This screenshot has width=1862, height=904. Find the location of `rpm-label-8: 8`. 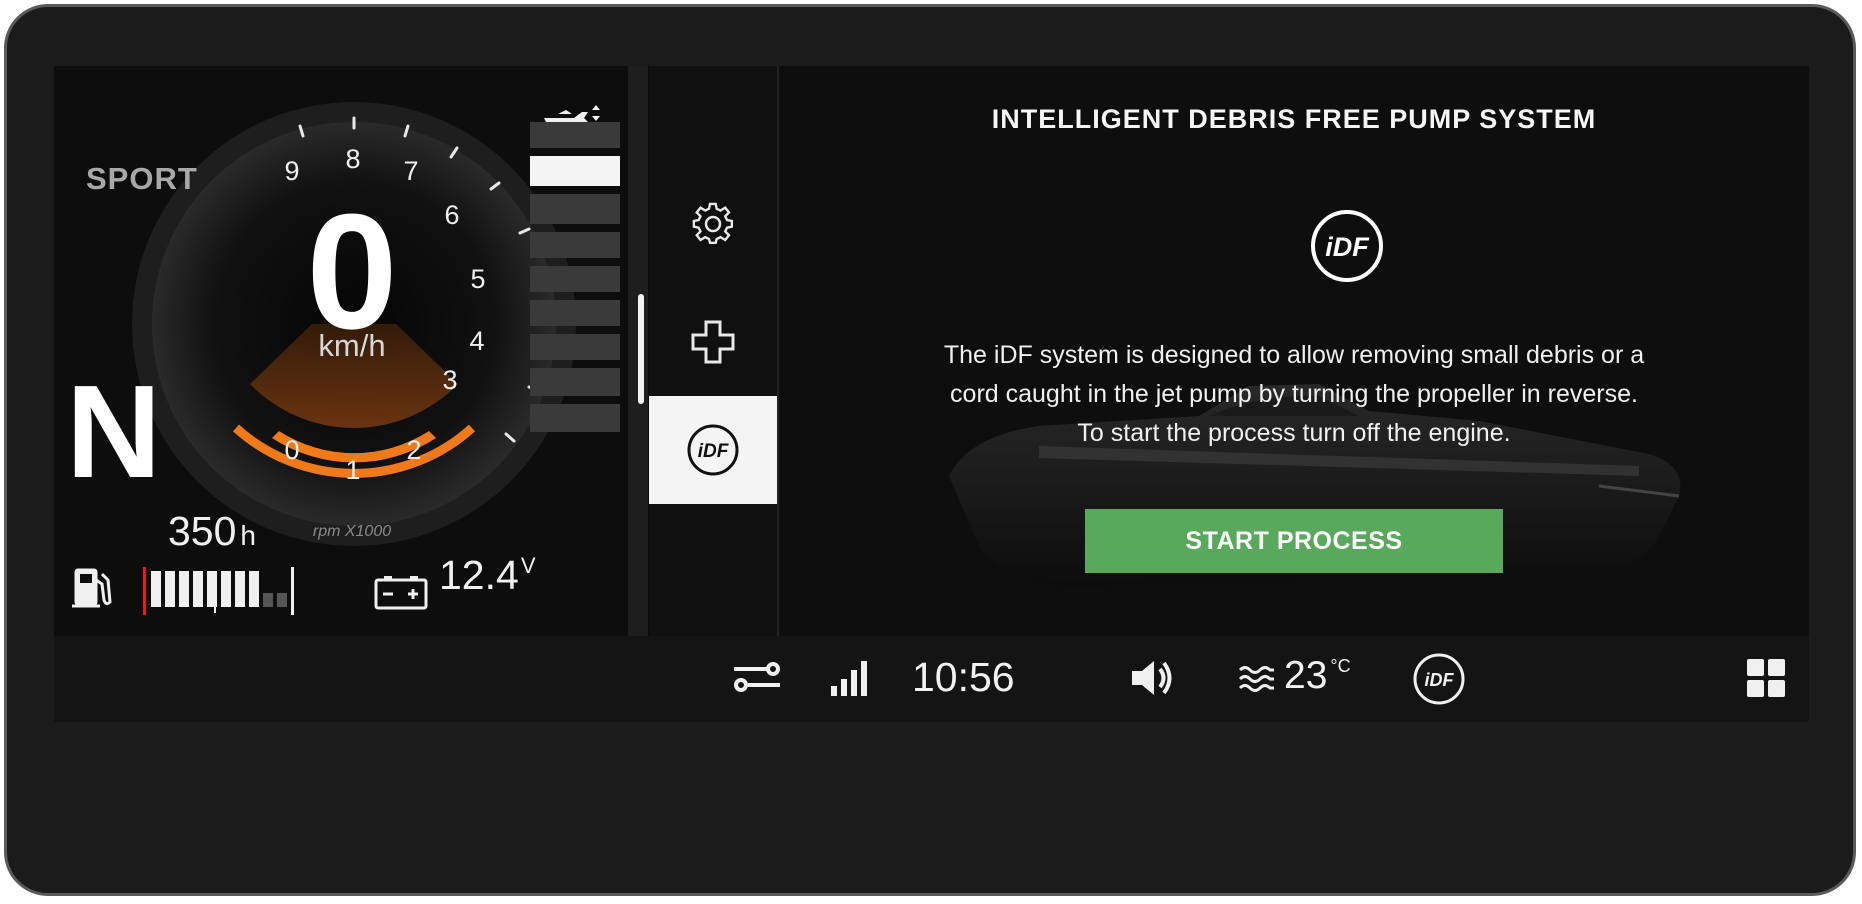

rpm-label-8: 8 is located at coordinates (352, 159).